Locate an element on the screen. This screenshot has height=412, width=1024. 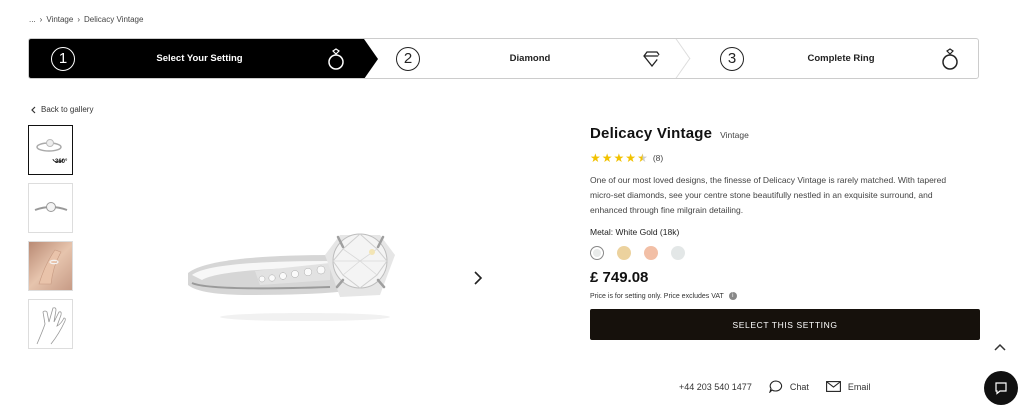
step-label: Select Your Setting is located at coordinates (199, 58).